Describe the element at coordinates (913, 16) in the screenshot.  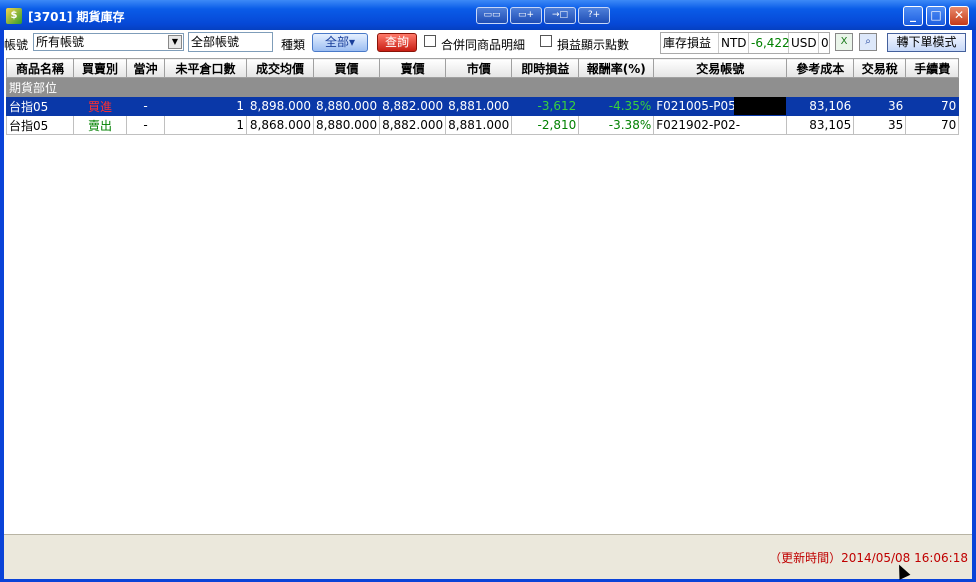
I see `minimize-button: _` at that location.